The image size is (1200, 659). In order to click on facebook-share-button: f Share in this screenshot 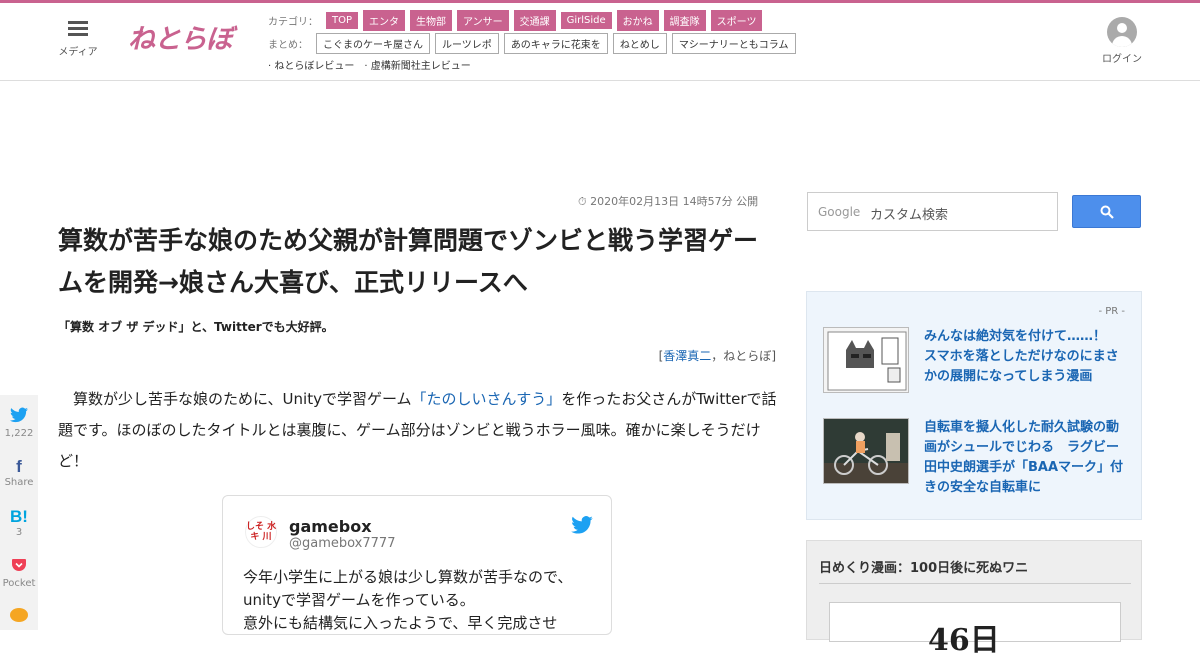, I will do `click(19, 473)`.